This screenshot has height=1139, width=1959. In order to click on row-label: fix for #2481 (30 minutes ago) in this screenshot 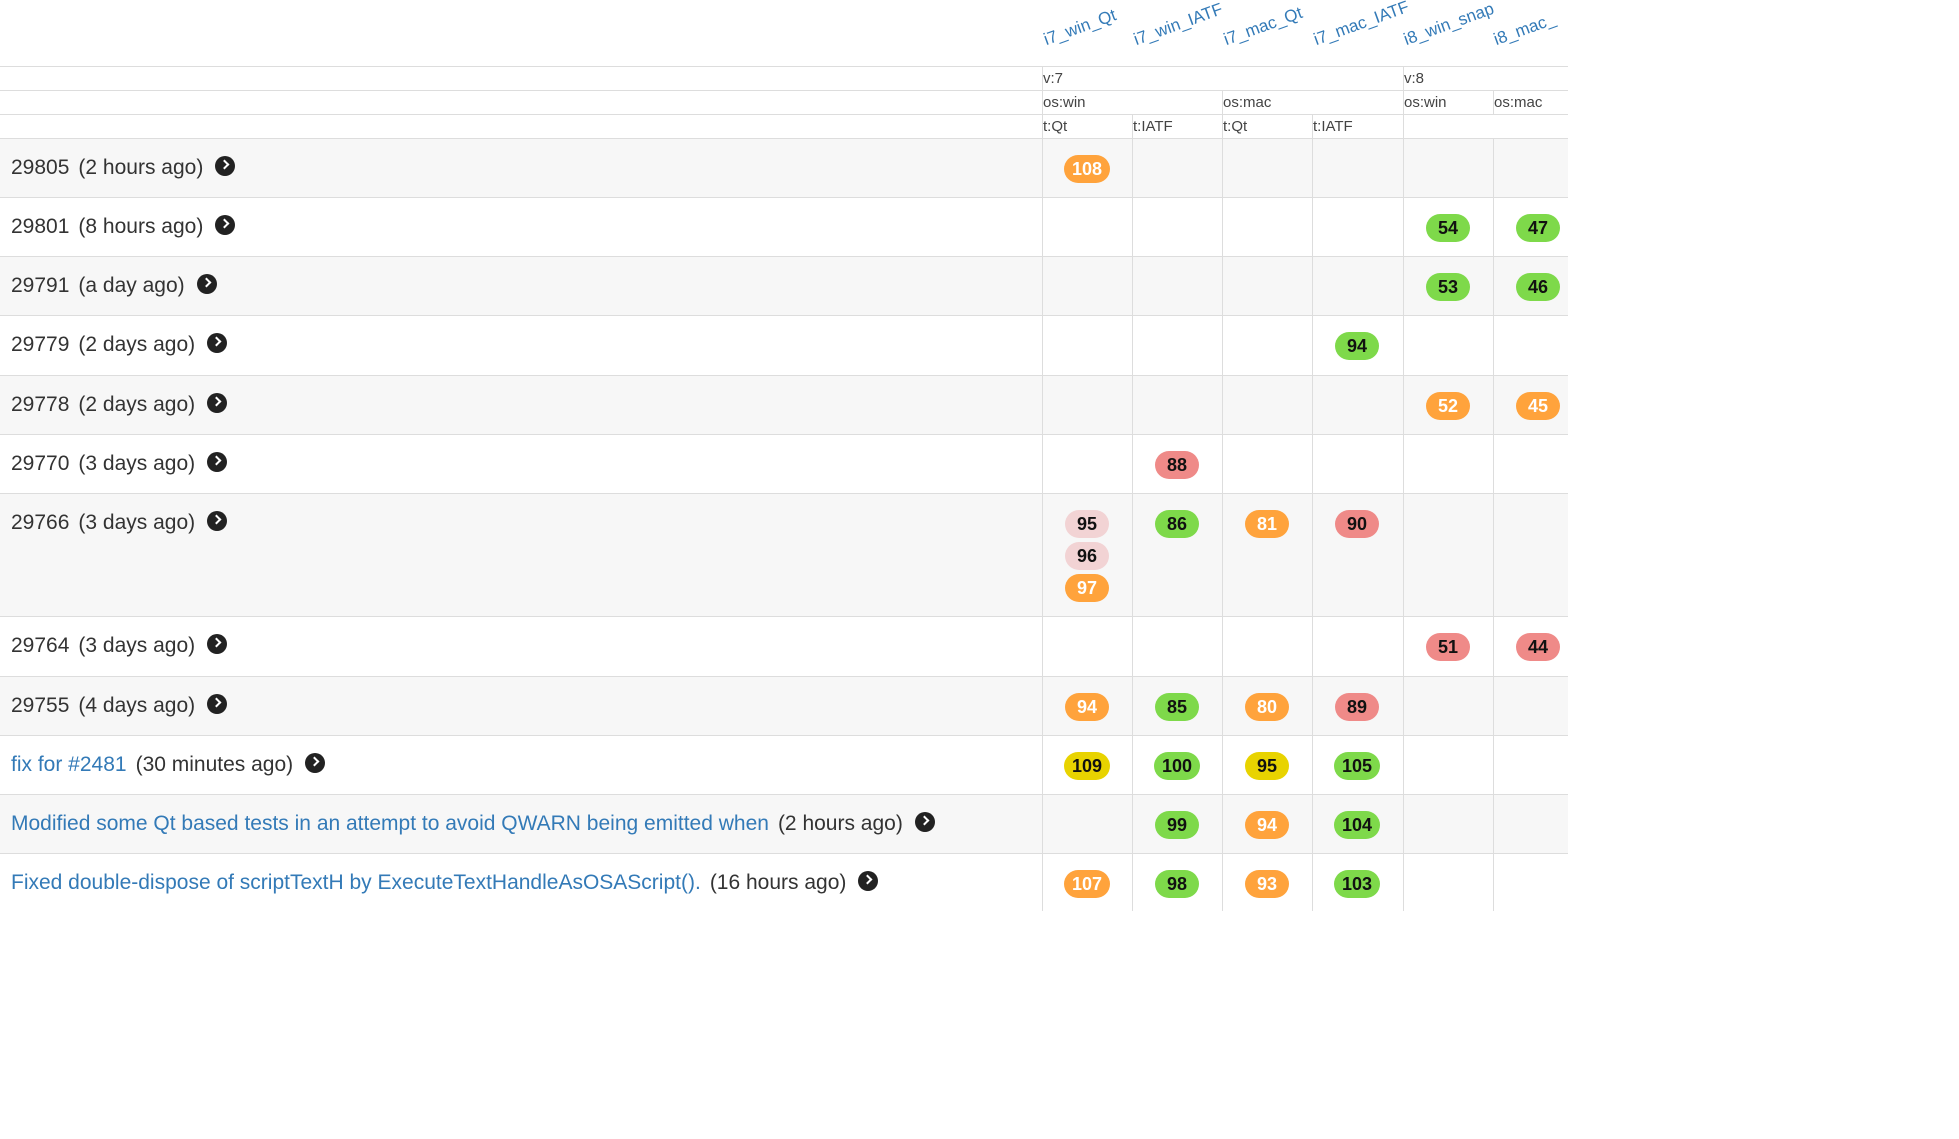, I will do `click(168, 764)`.